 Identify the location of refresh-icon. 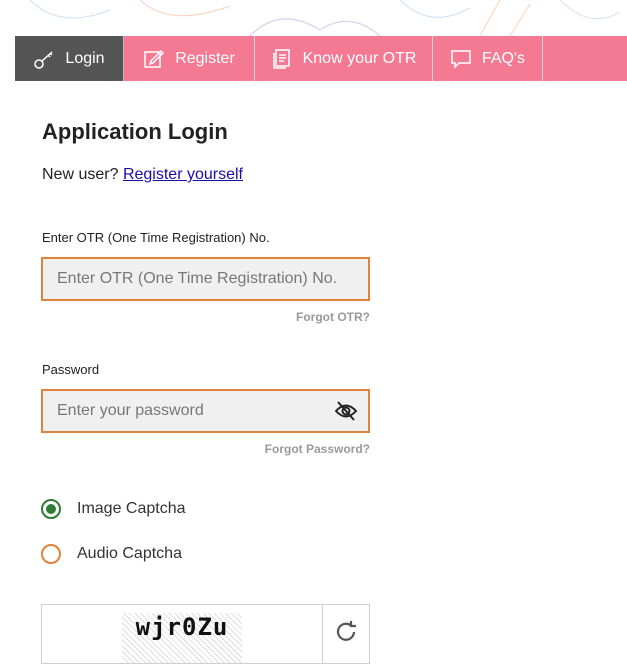
(346, 634).